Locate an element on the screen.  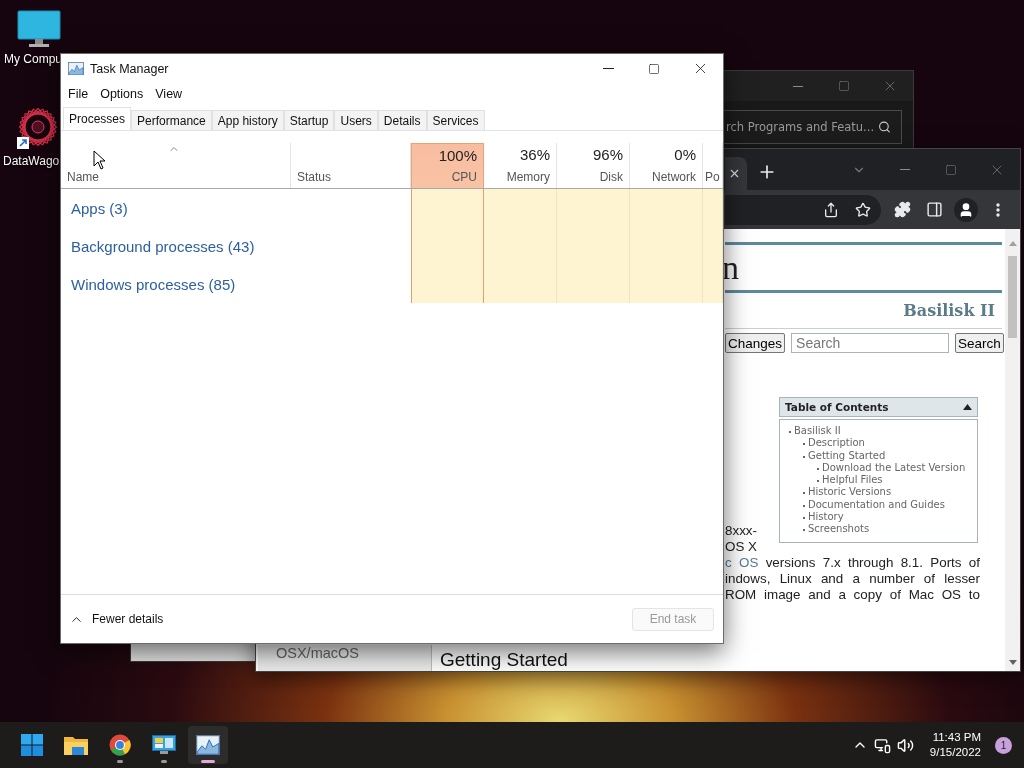
scrollbar is located at coordinates (1012, 450).